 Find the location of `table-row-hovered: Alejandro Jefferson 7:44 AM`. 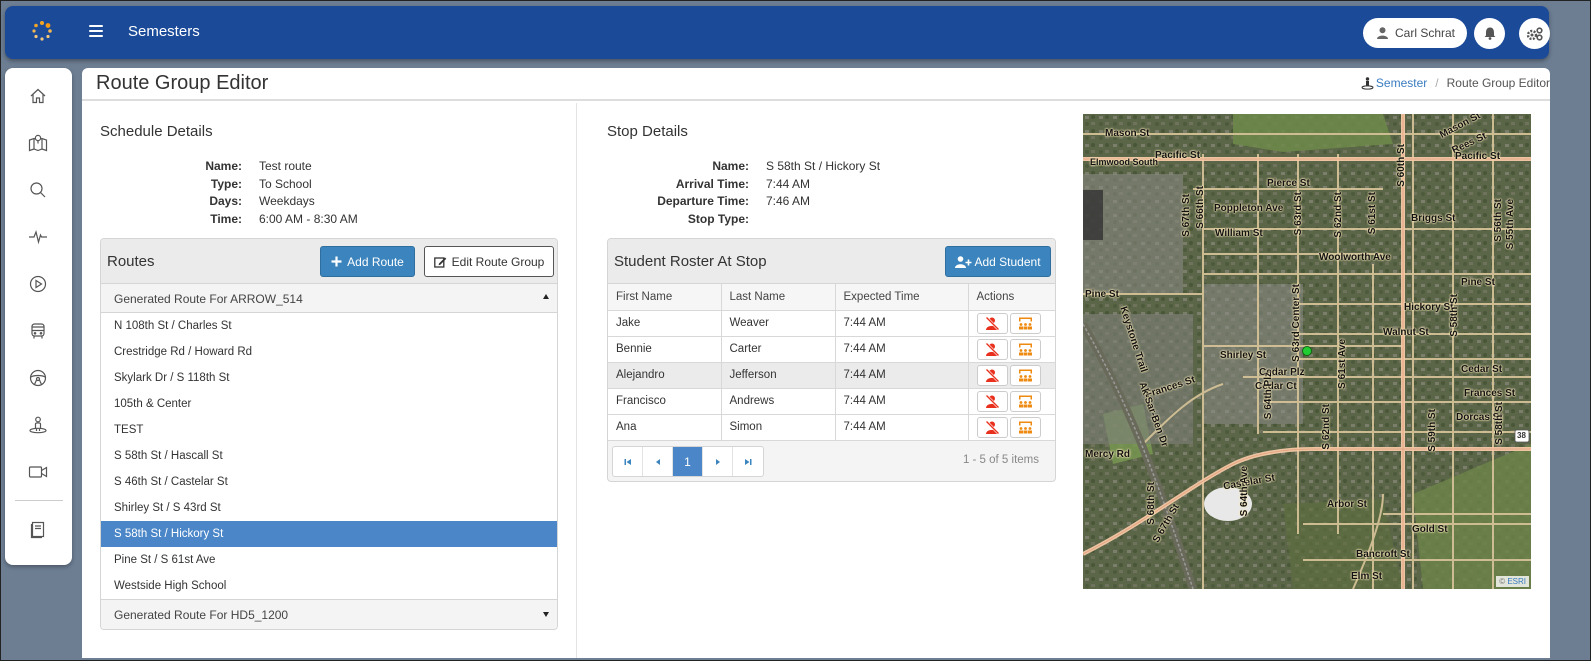

table-row-hovered: Alejandro Jefferson 7:44 AM is located at coordinates (831, 375).